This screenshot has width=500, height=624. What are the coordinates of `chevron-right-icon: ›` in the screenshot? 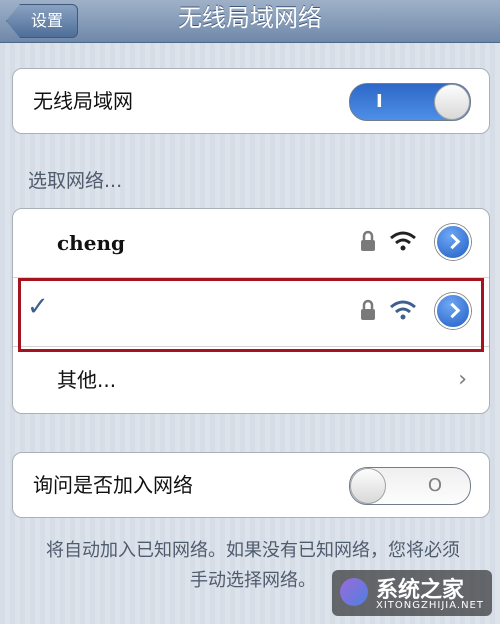 It's located at (462, 379).